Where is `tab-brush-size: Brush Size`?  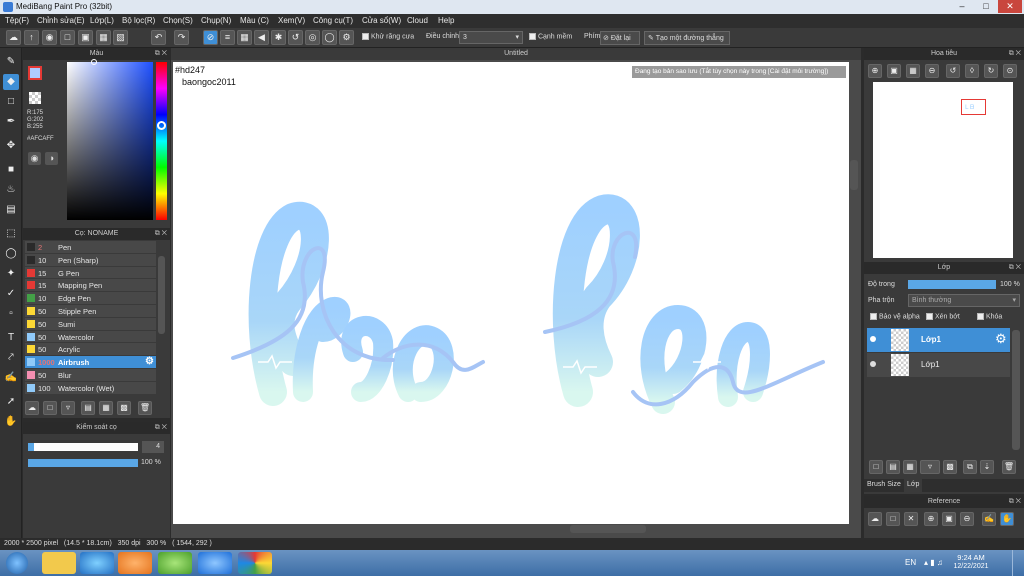 tab-brush-size: Brush Size is located at coordinates (884, 484).